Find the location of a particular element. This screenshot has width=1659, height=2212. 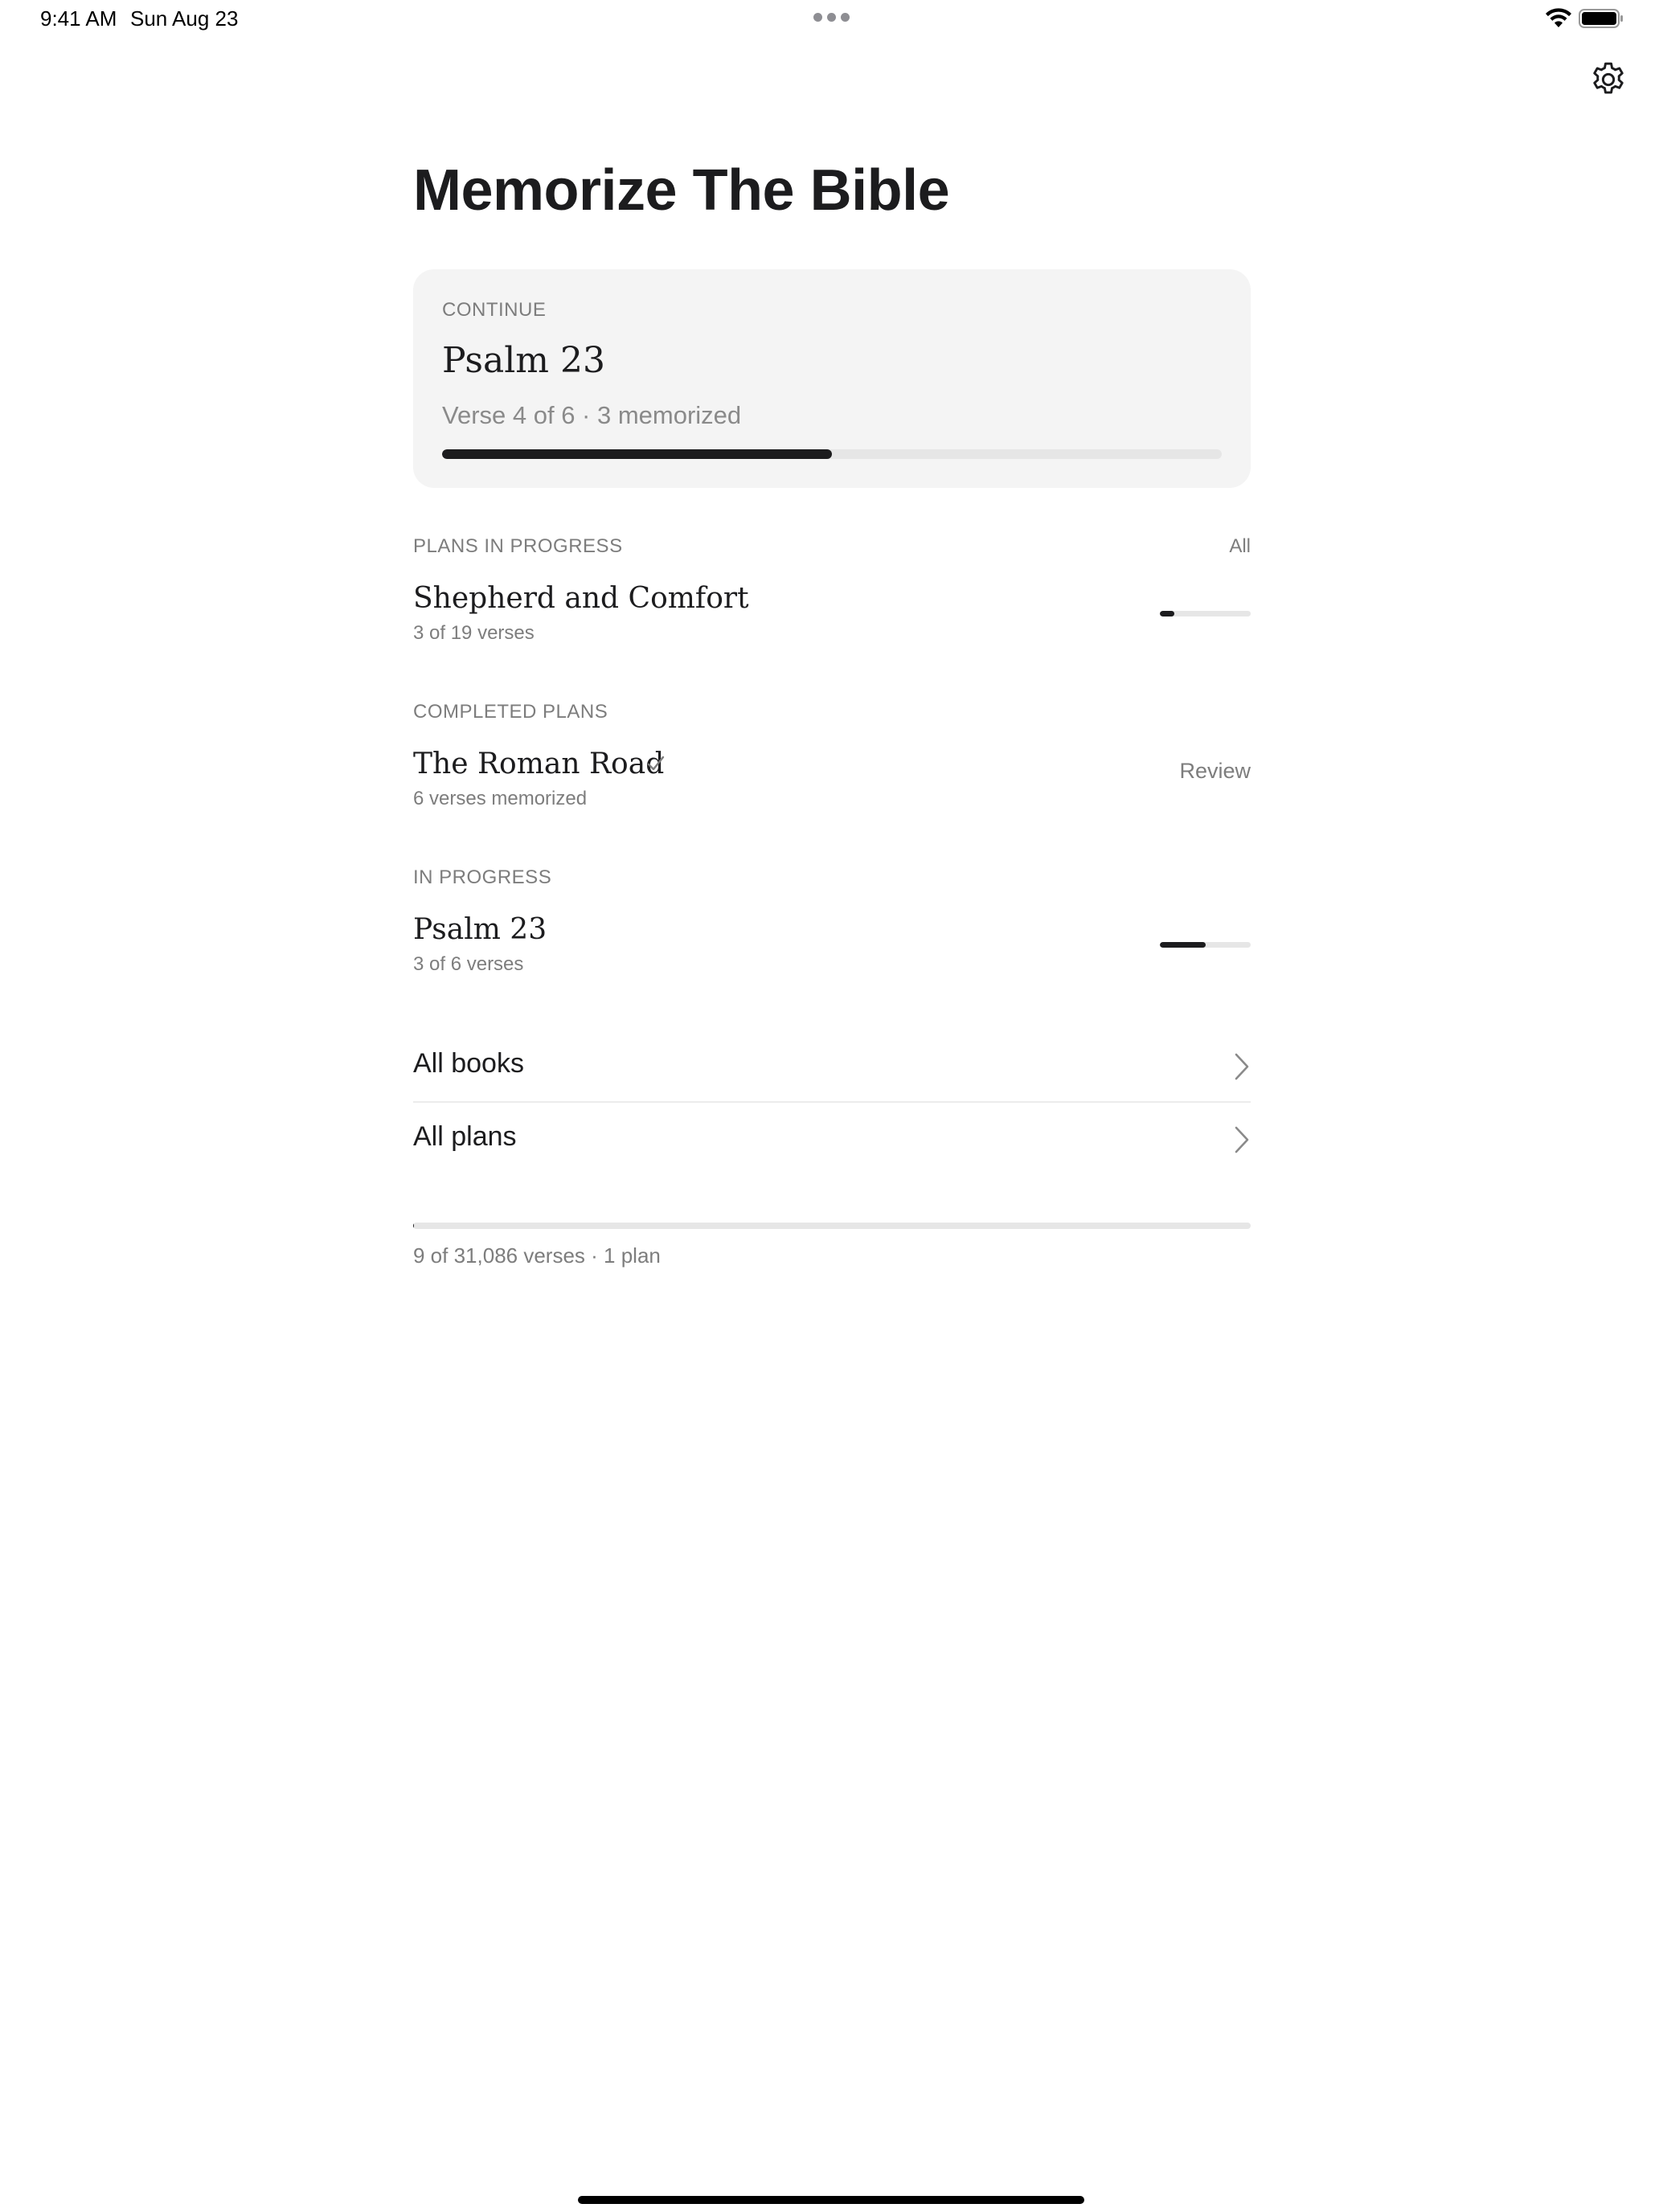

plan-title: The Roman Road is located at coordinates (539, 764).